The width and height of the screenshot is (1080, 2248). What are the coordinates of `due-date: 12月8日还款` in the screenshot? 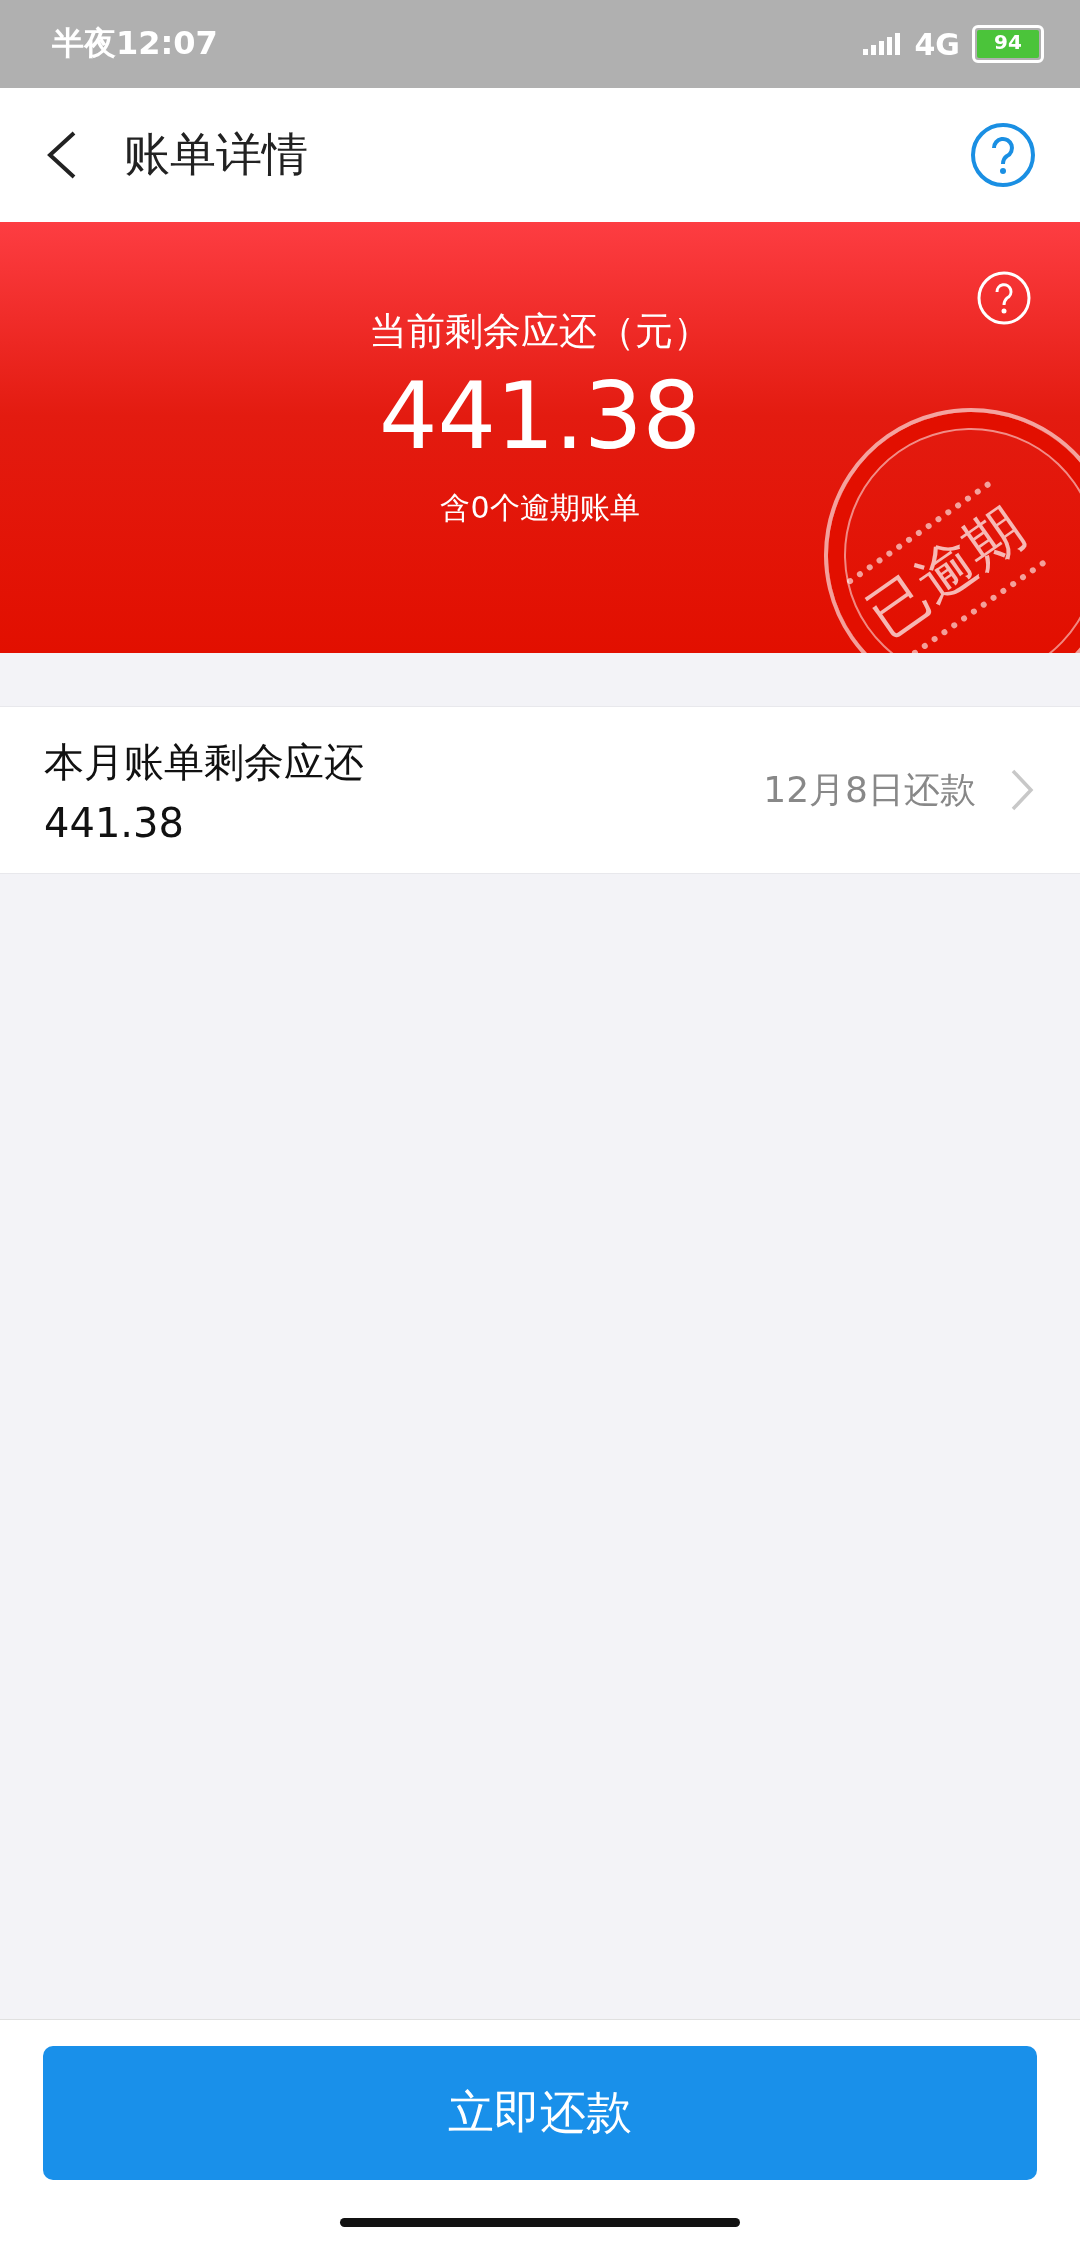 It's located at (869, 789).